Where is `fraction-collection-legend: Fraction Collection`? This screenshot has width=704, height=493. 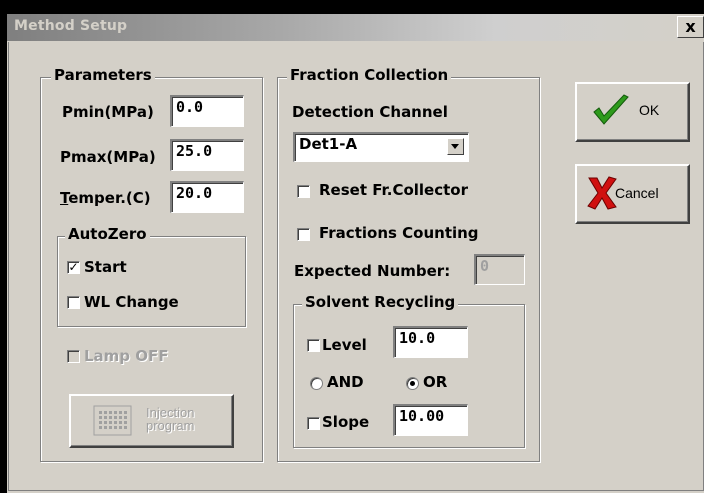 fraction-collection-legend: Fraction Collection is located at coordinates (369, 75).